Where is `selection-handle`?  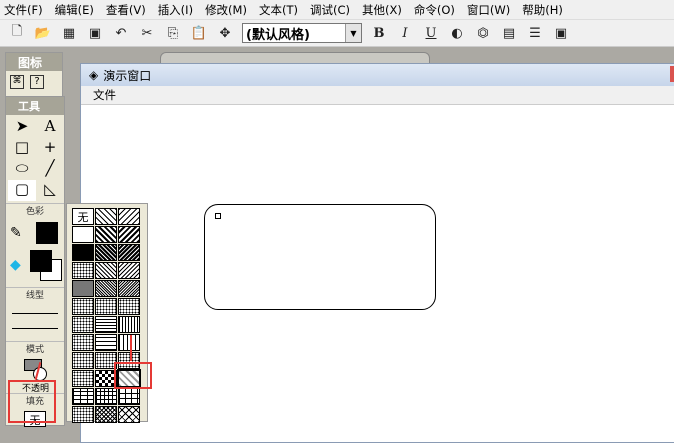 selection-handle is located at coordinates (218, 216).